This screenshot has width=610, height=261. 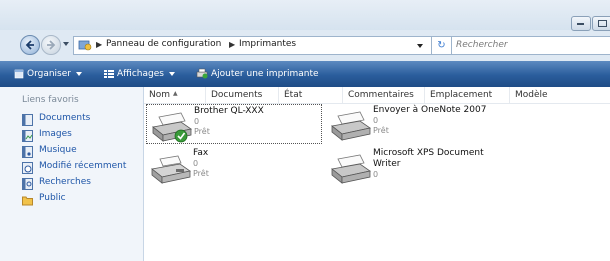 What do you see at coordinates (163, 44) in the screenshot?
I see `breadcrumb-control-panel: Panneau de configuration` at bounding box center [163, 44].